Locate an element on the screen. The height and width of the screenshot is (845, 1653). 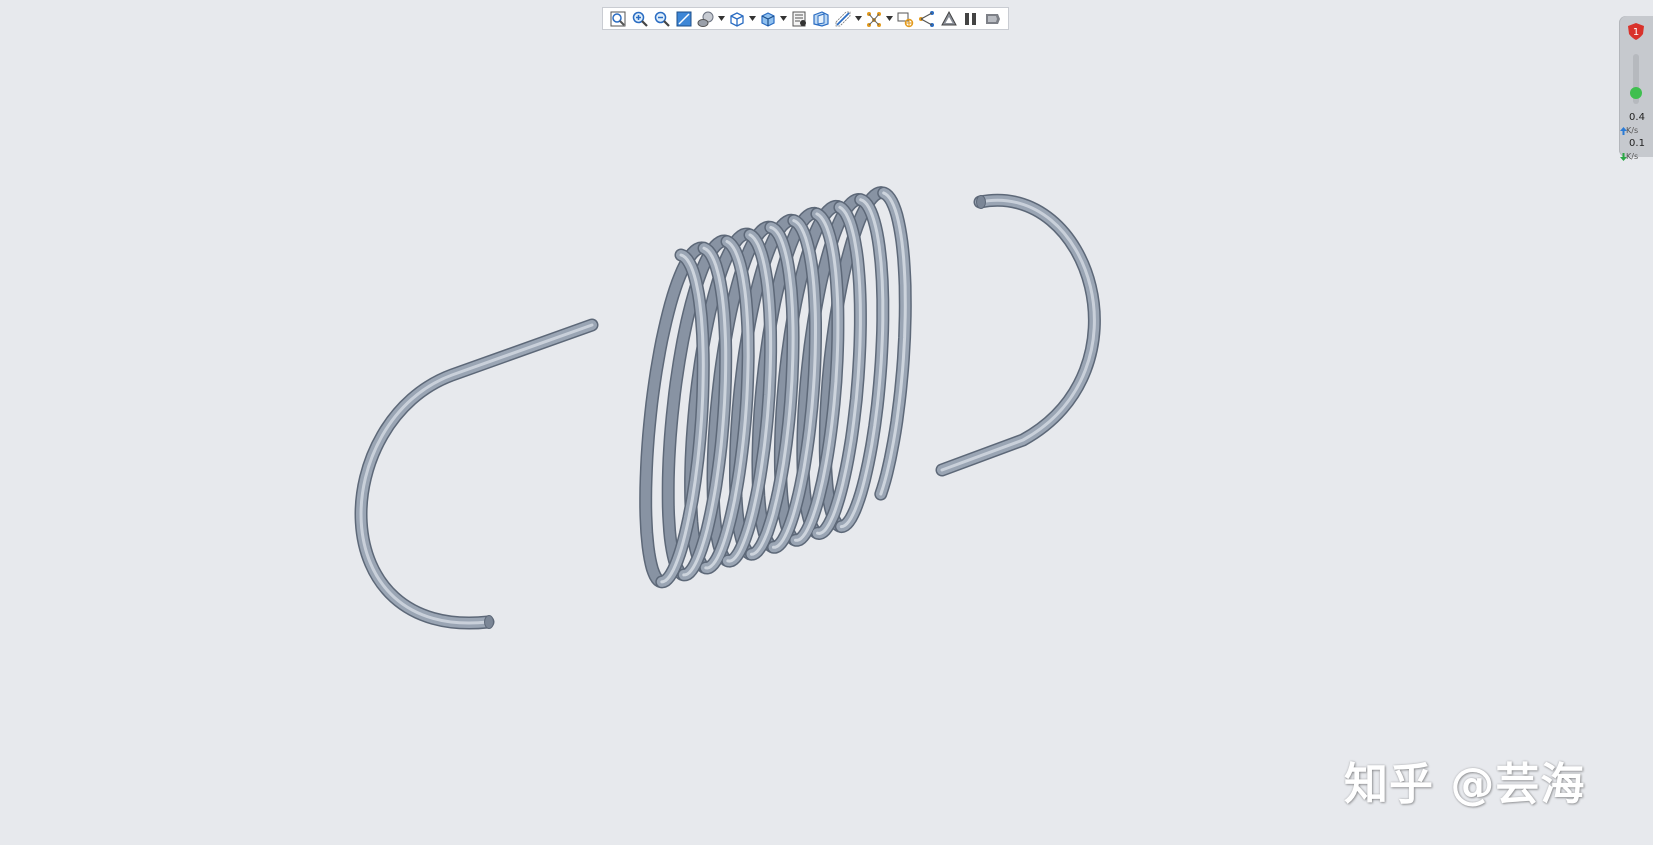
spin-center-button is located at coordinates (905, 18).